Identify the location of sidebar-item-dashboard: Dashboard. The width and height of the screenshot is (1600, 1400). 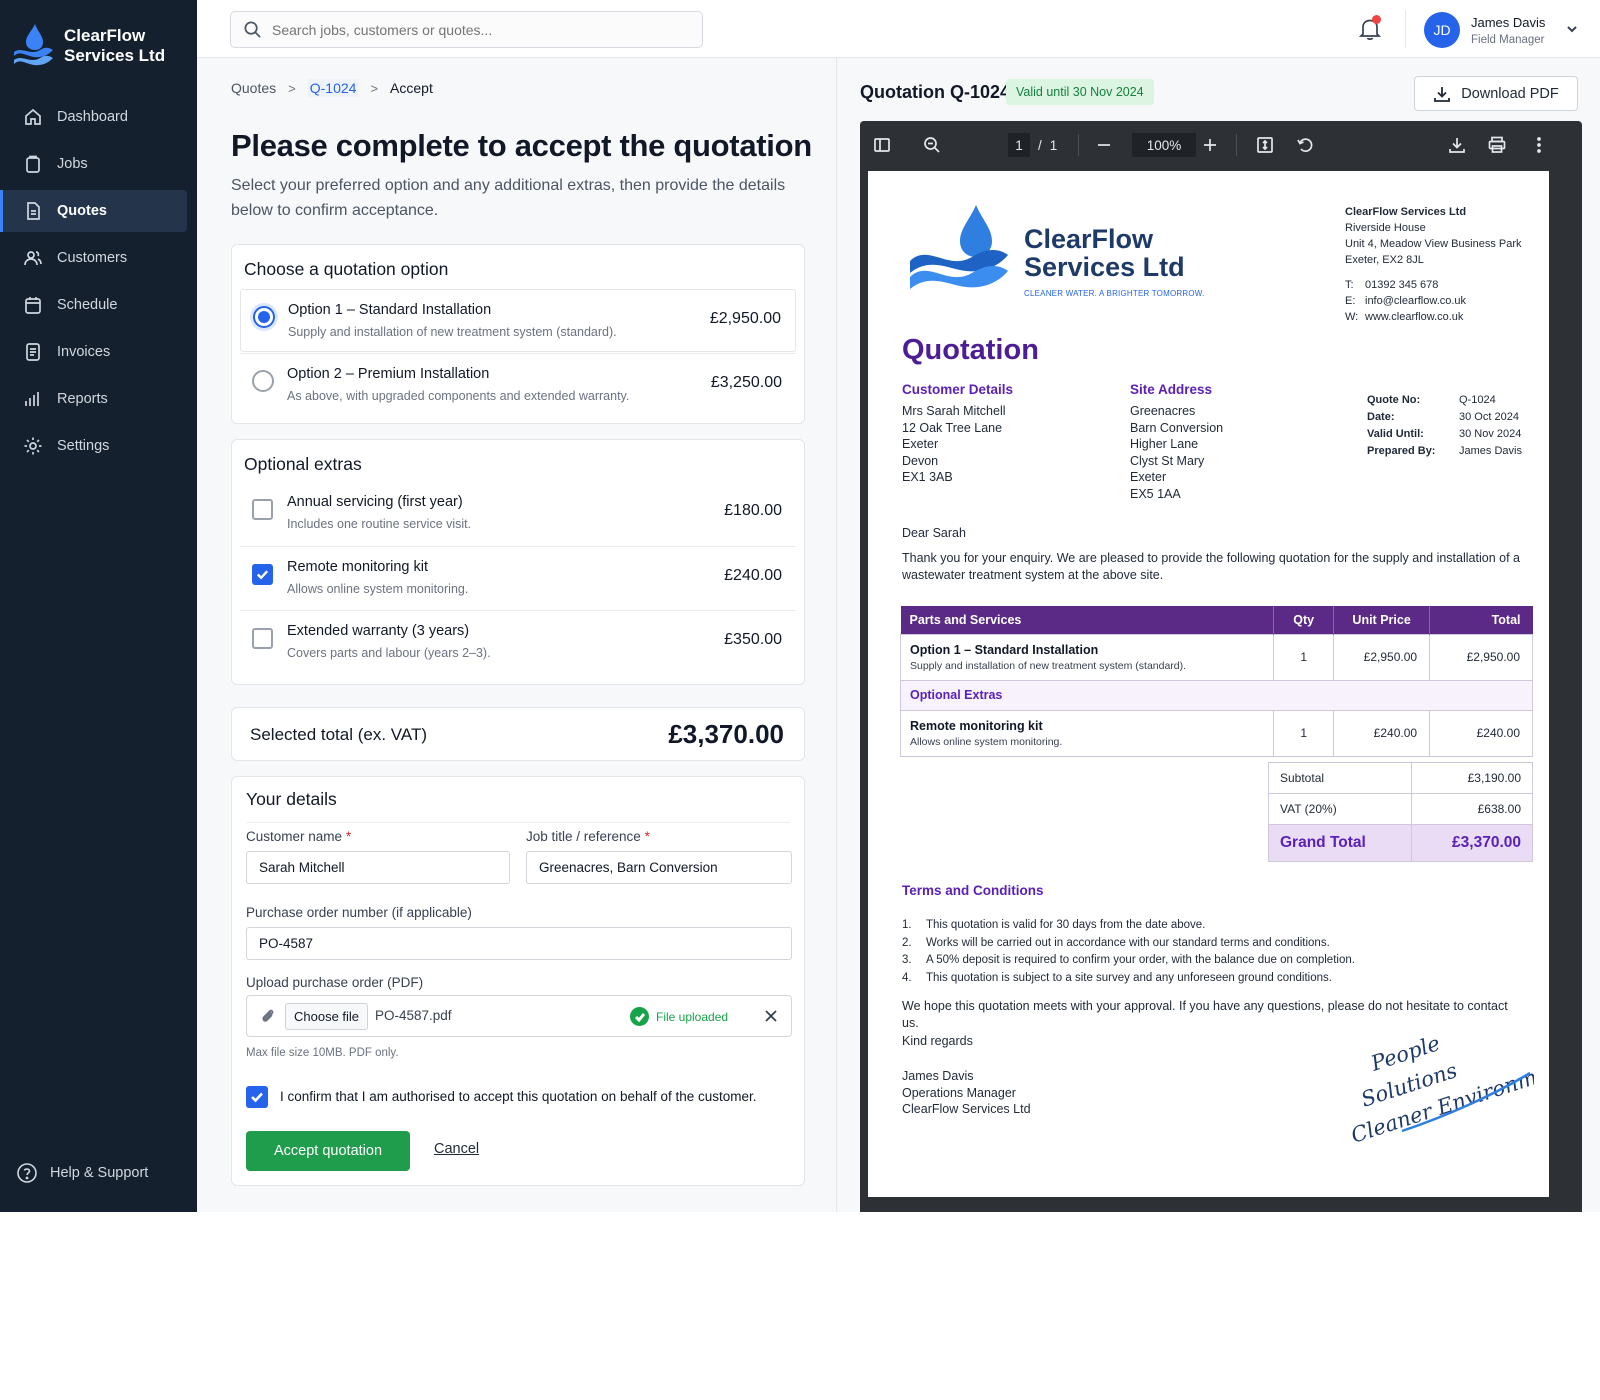
(93, 117).